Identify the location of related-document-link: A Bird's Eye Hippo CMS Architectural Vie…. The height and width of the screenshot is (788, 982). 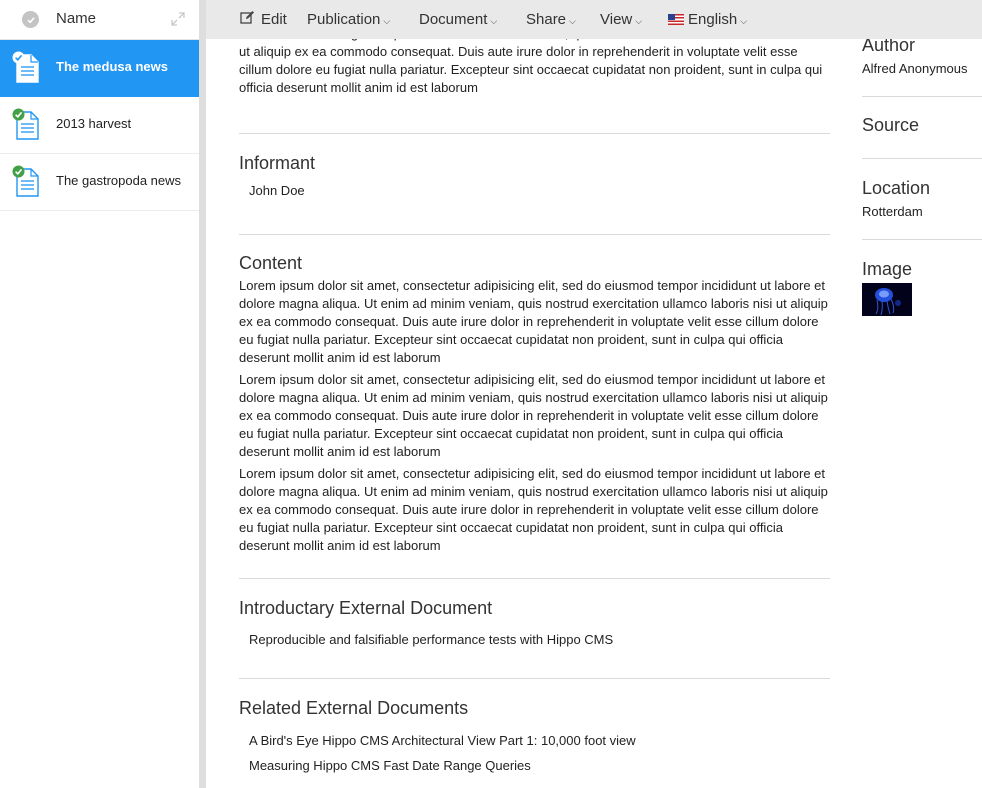
(539, 740).